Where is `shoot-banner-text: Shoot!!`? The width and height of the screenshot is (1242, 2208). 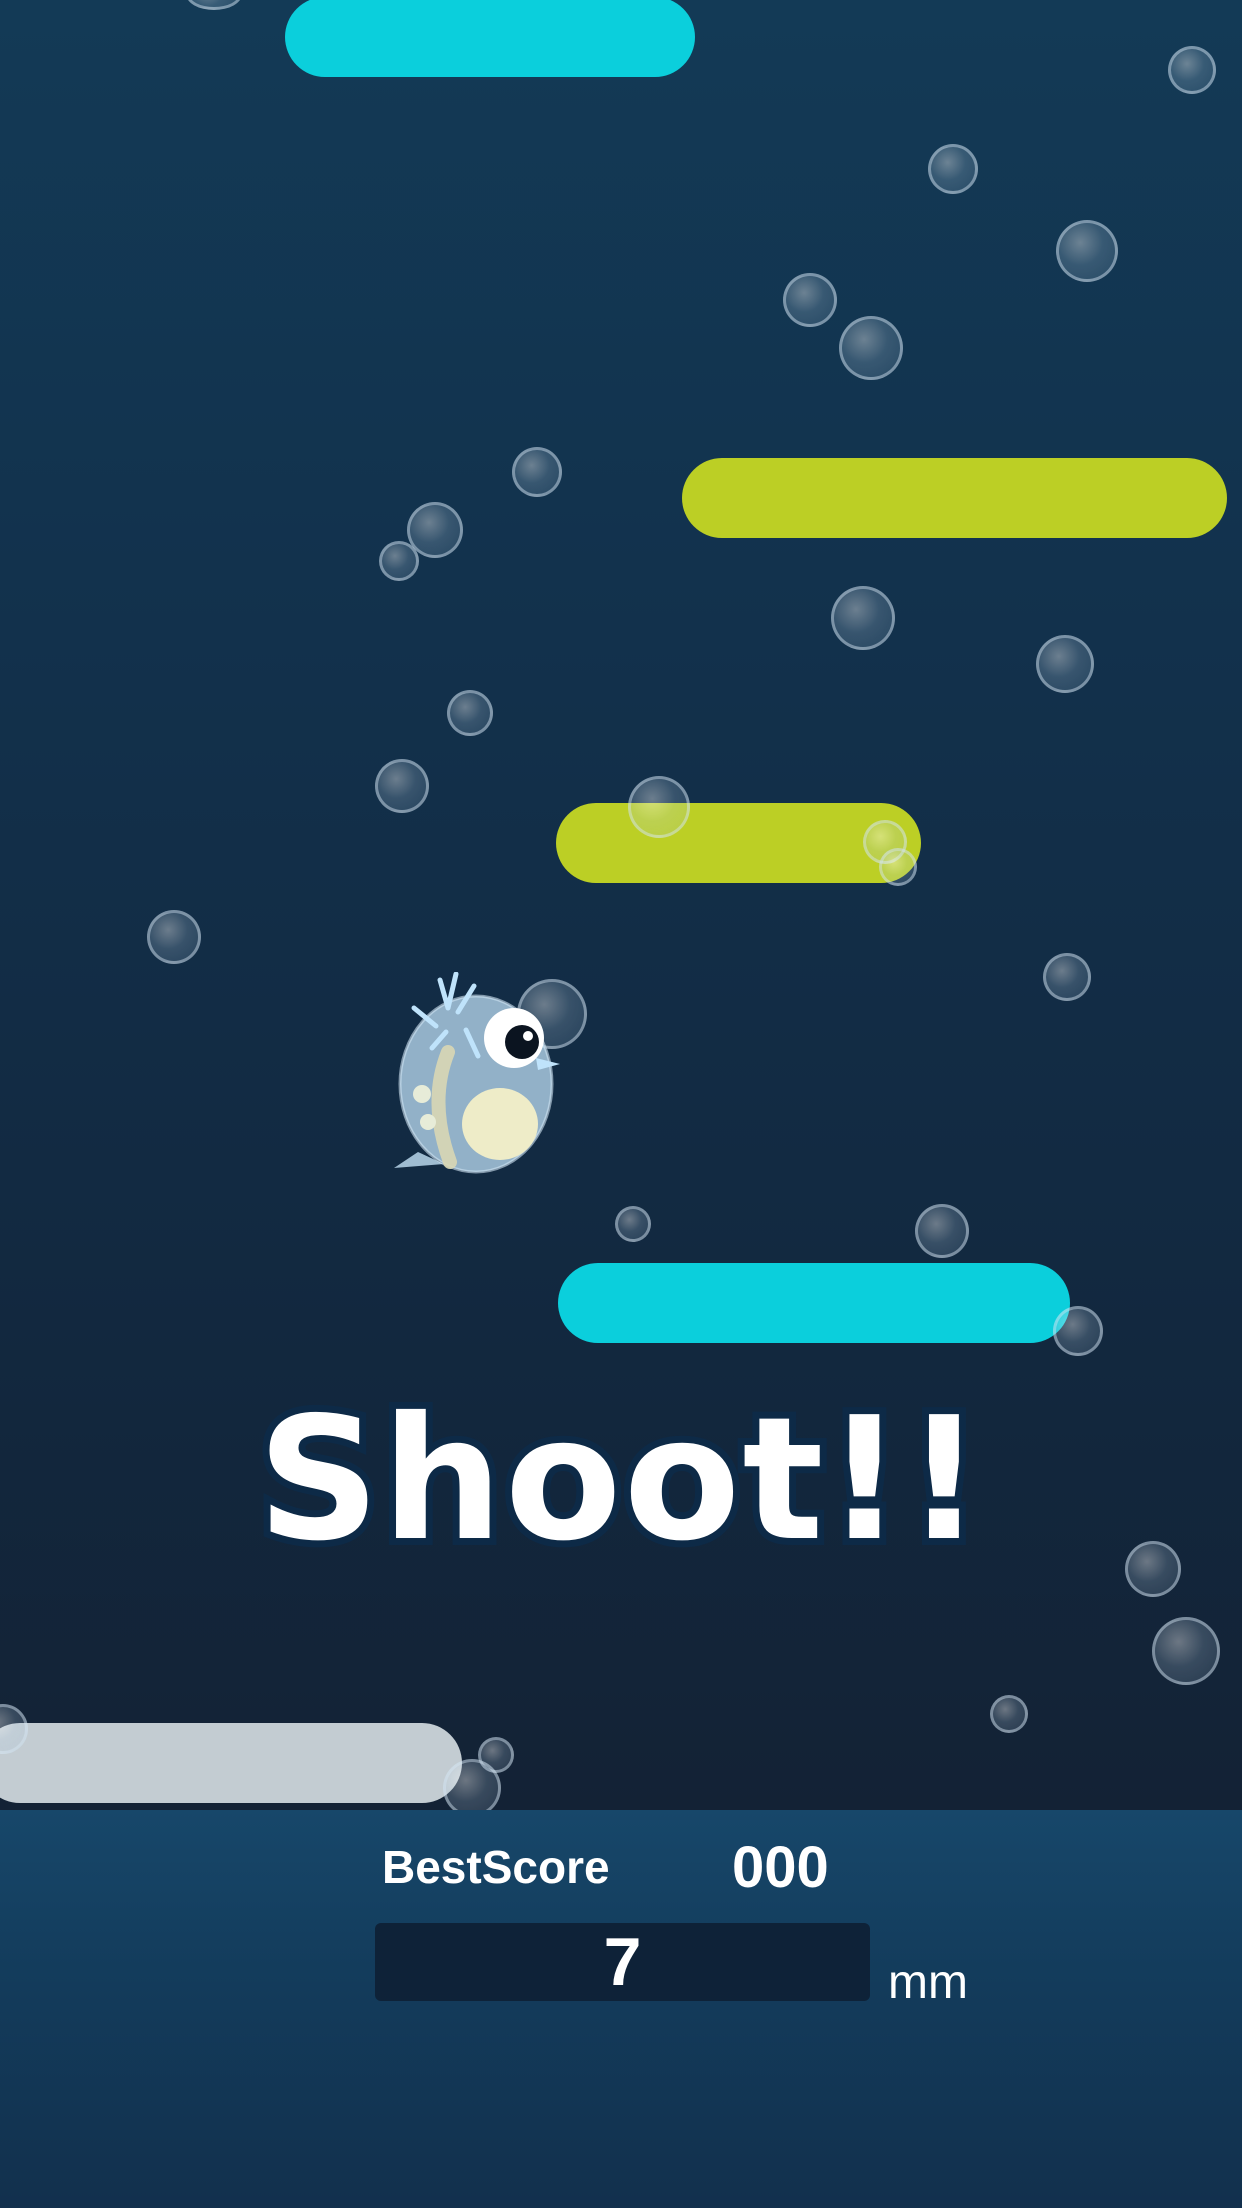 shoot-banner-text: Shoot!! is located at coordinates (619, 1480).